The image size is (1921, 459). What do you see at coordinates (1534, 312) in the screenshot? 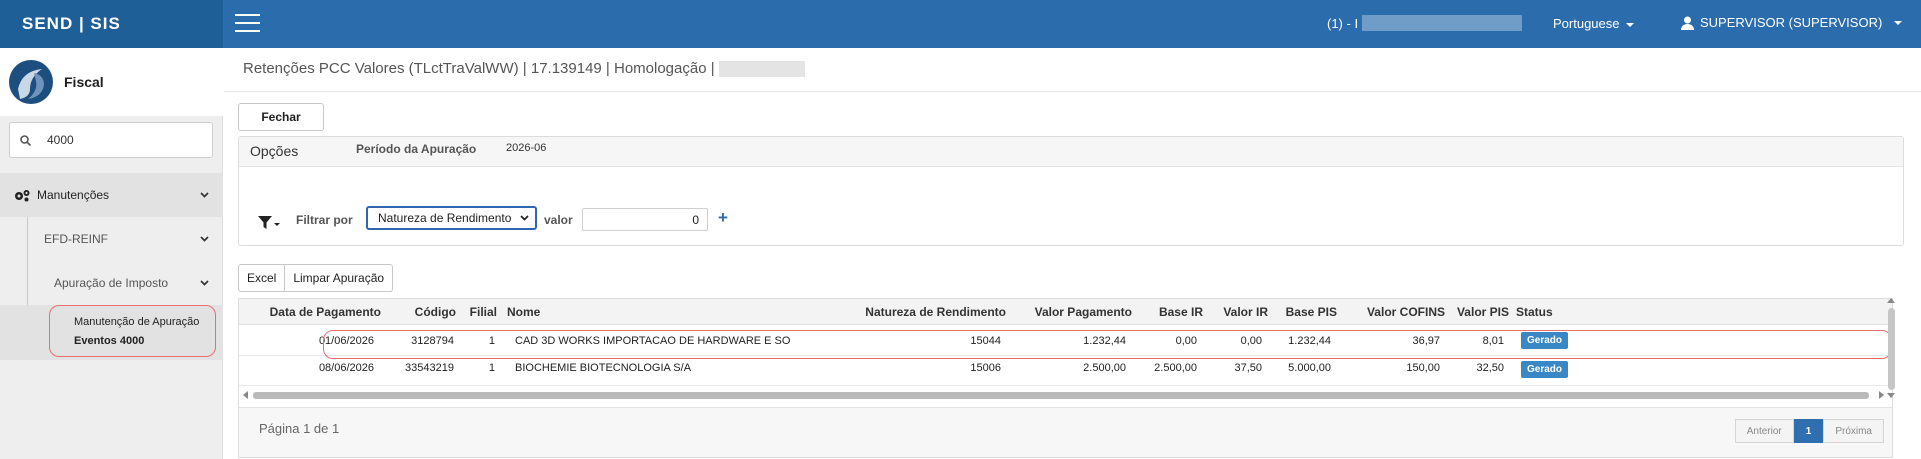
I see `col-status: Status` at bounding box center [1534, 312].